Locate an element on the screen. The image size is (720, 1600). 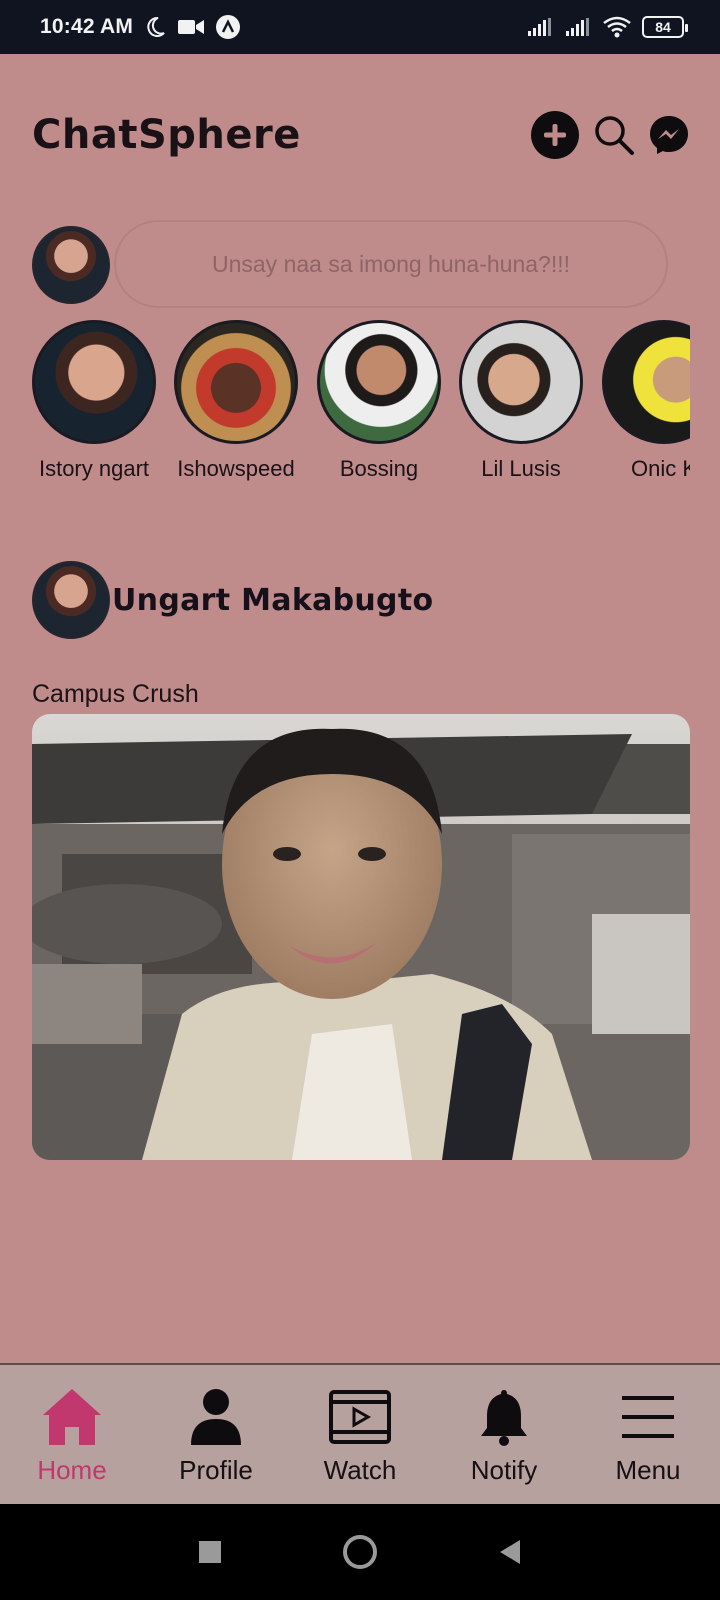
menu-icon is located at coordinates (648, 1417).